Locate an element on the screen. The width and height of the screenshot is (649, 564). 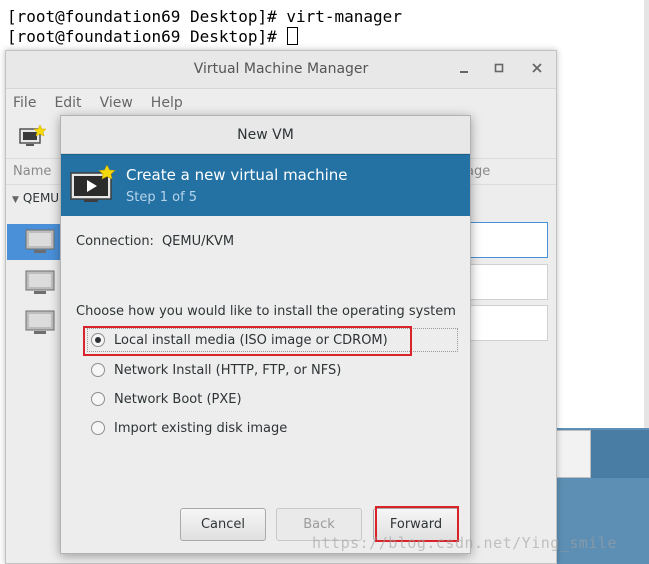
radio-import-disk is located at coordinates (98, 428).